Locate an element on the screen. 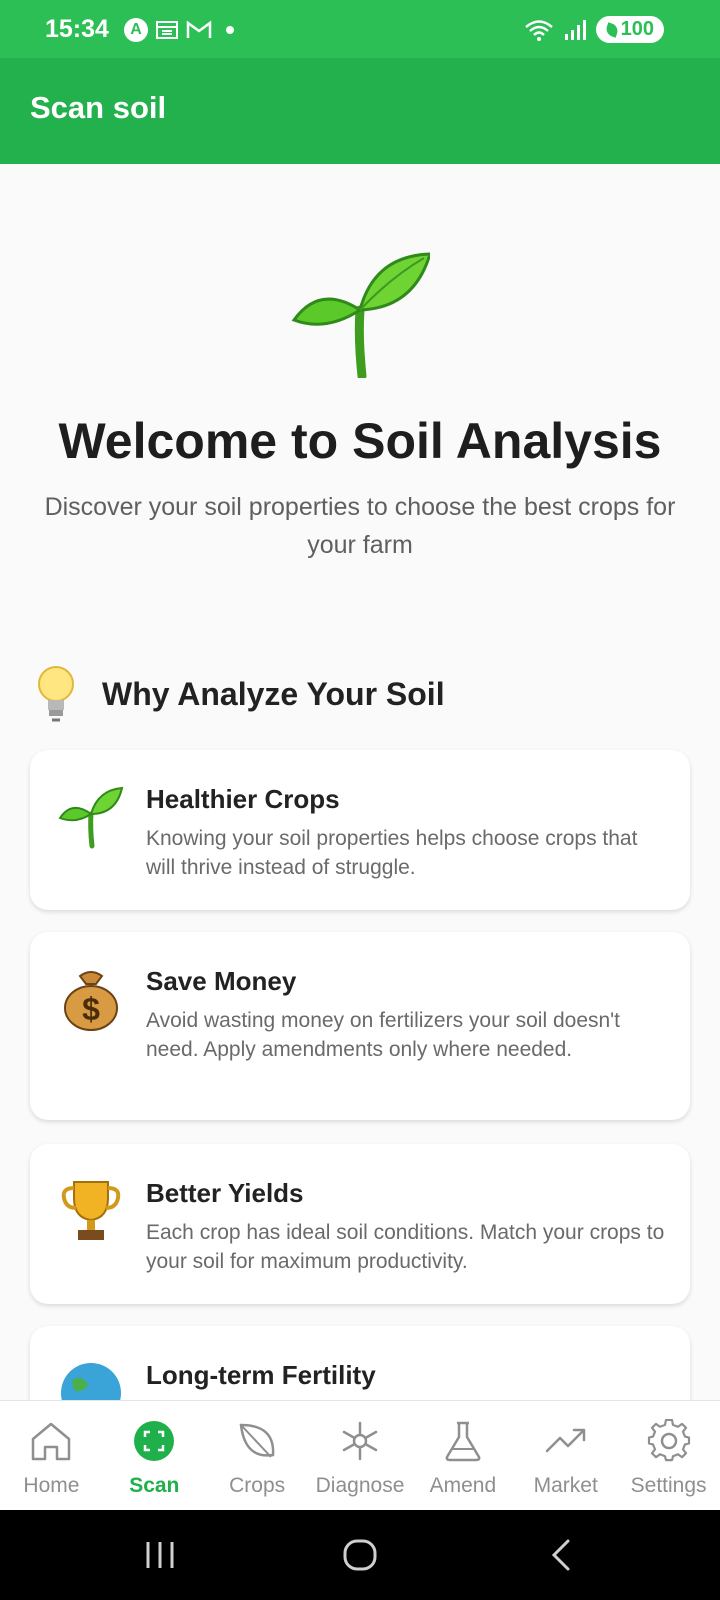 Image resolution: width=720 pixels, height=1600 pixels. status-bar: 15:34 A 100 is located at coordinates (360, 29).